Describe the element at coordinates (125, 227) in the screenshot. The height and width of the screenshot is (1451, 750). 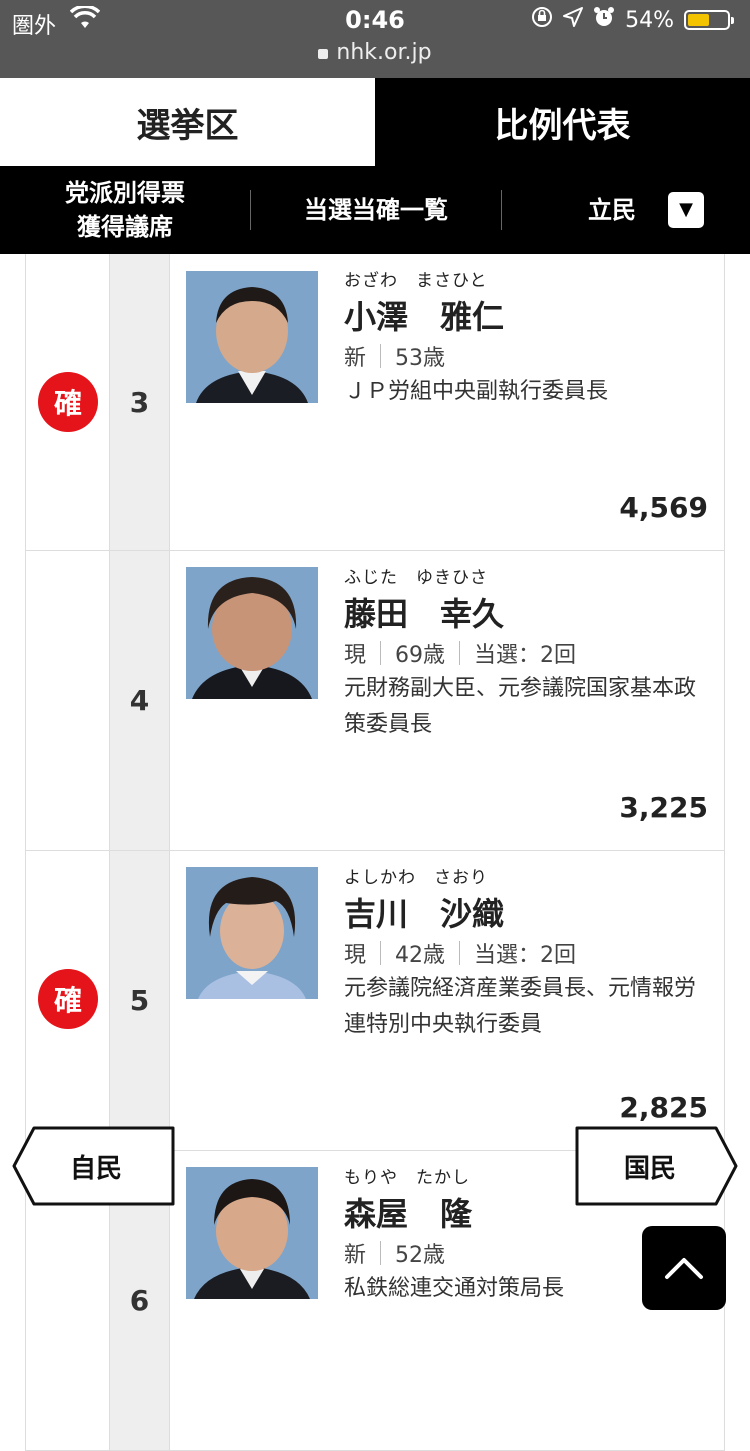
I see `nav-party-votes-line2: 獲得議席` at that location.